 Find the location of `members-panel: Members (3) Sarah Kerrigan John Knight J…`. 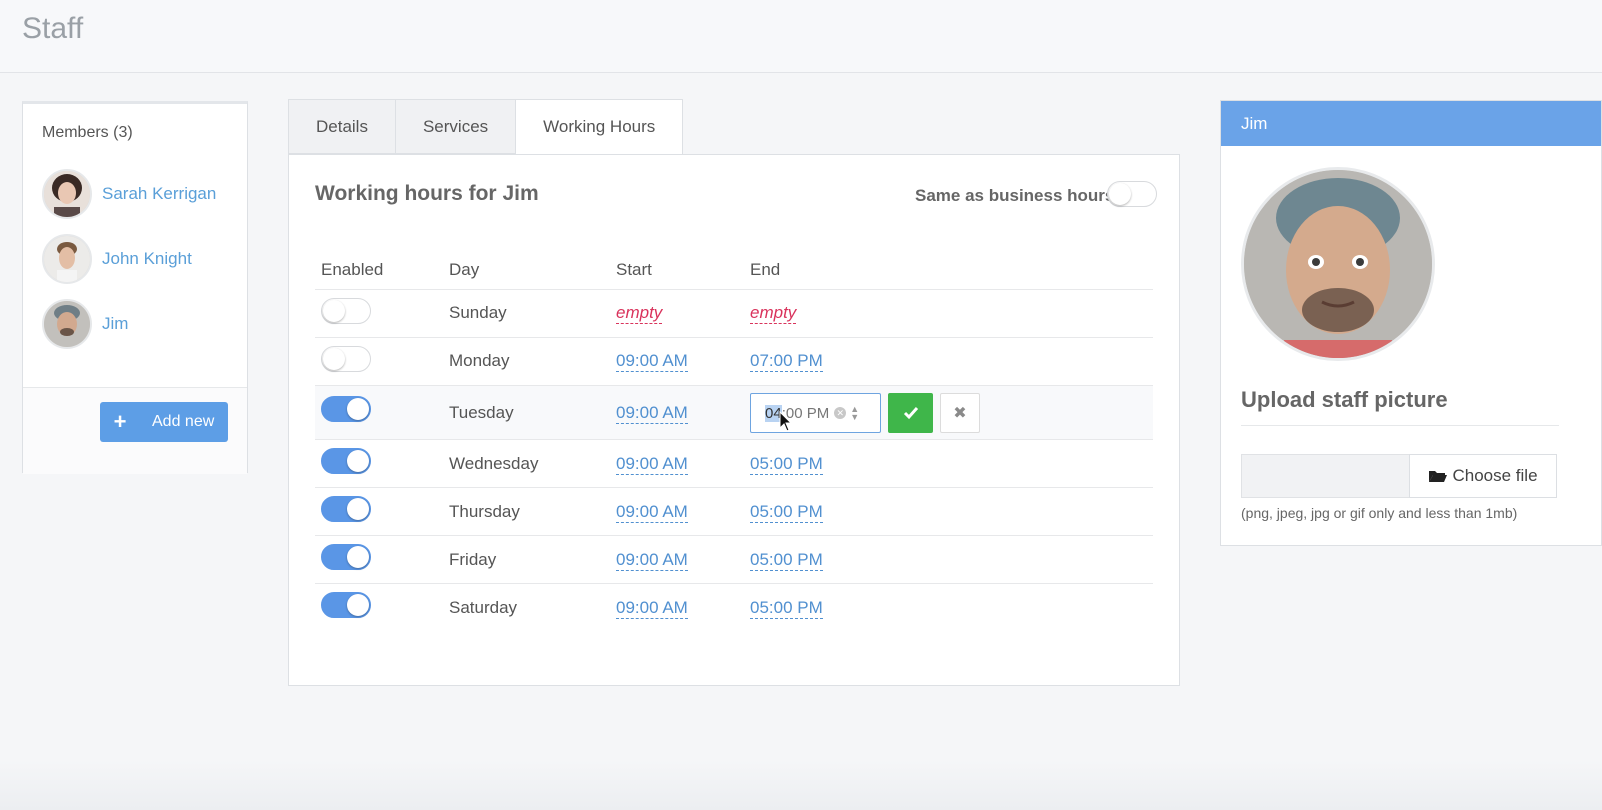

members-panel: Members (3) Sarah Kerrigan John Knight J… is located at coordinates (135, 287).